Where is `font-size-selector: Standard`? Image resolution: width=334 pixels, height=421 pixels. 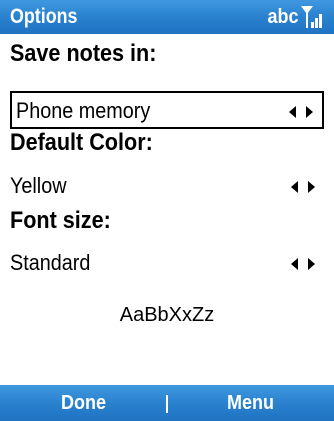 font-size-selector: Standard is located at coordinates (167, 264).